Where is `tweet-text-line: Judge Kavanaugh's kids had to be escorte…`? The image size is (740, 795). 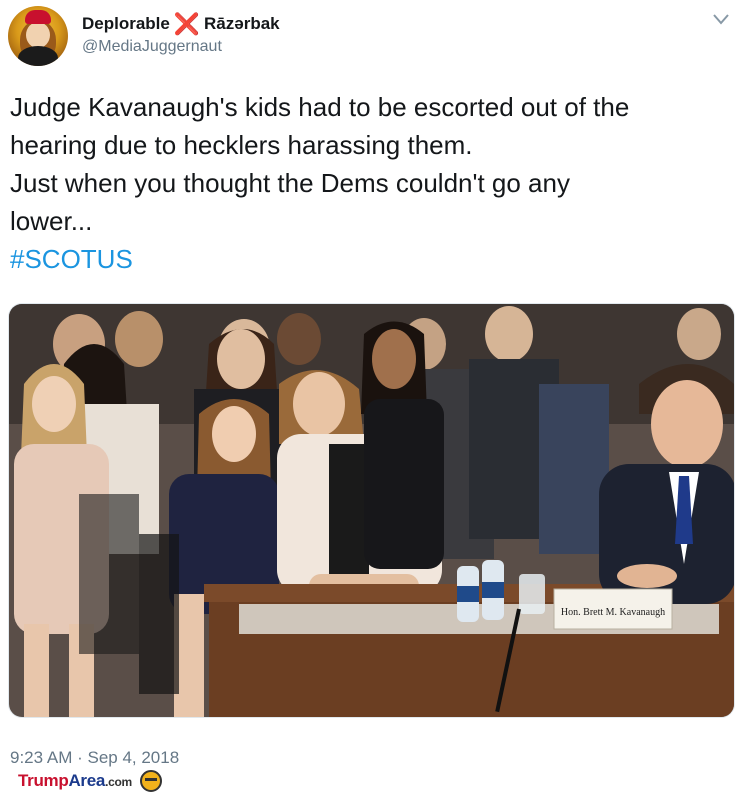 tweet-text-line: Judge Kavanaugh's kids had to be escorte… is located at coordinates (320, 107).